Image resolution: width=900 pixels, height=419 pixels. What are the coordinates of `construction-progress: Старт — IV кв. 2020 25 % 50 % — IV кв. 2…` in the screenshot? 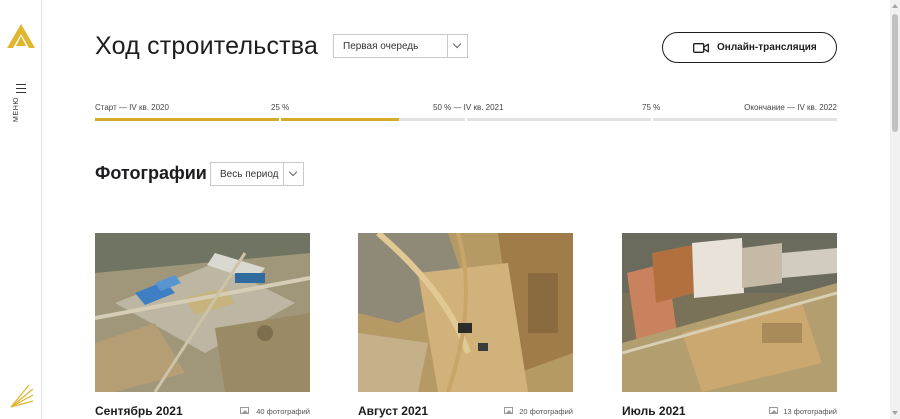 It's located at (466, 112).